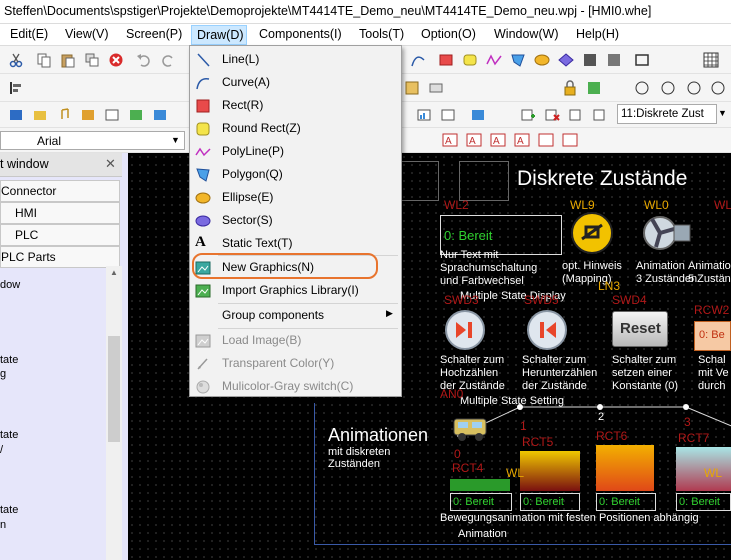 This screenshot has height=560, width=731. Describe the element at coordinates (295, 340) in the screenshot. I see `menu-item-load-image: Load Image(B)` at that location.